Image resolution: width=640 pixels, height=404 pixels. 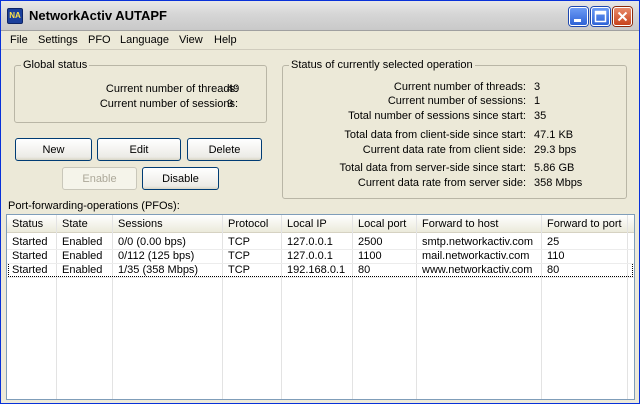 What do you see at coordinates (58, 40) in the screenshot?
I see `menu-settings: Settings` at bounding box center [58, 40].